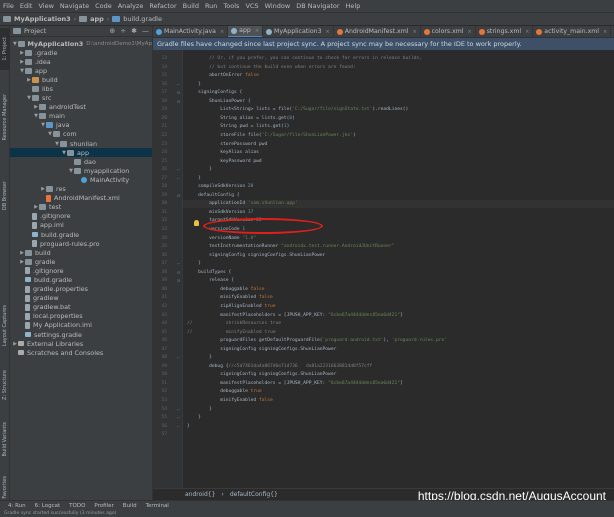 The image size is (614, 517). I want to click on breadcrumb-default-config: defaultConfig{}, so click(254, 494).